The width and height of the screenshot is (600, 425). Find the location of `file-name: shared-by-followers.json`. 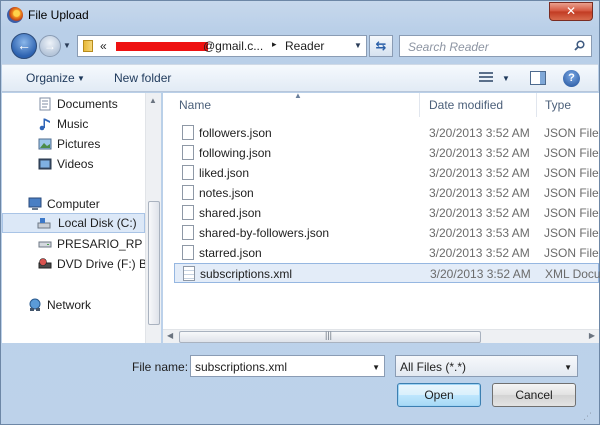

file-name: shared-by-followers.json is located at coordinates (264, 233).